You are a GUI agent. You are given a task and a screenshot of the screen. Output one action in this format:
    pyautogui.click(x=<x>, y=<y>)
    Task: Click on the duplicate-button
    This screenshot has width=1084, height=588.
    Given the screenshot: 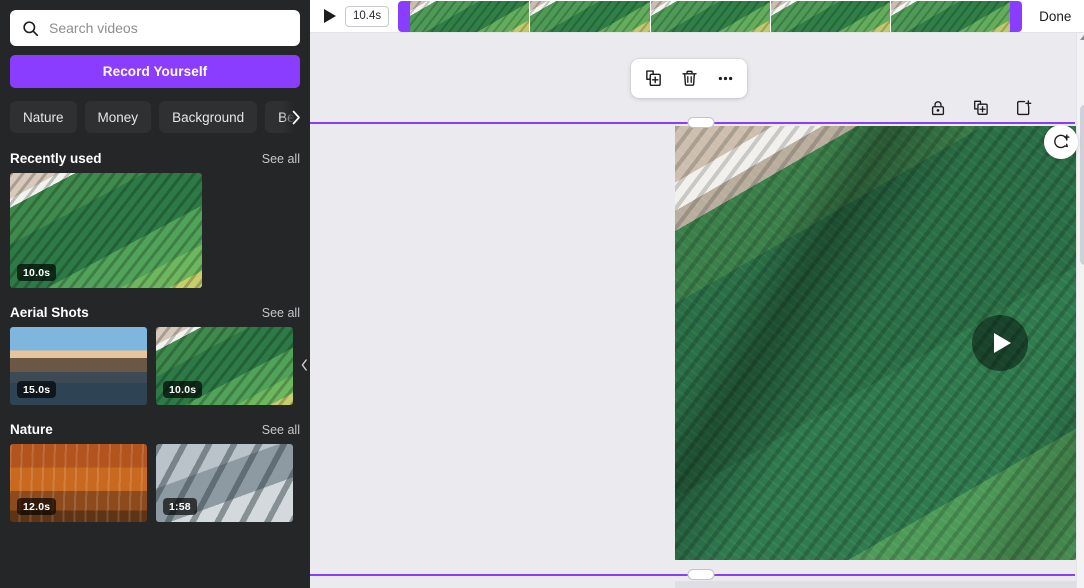 What is the action you would take?
    pyautogui.click(x=653, y=79)
    